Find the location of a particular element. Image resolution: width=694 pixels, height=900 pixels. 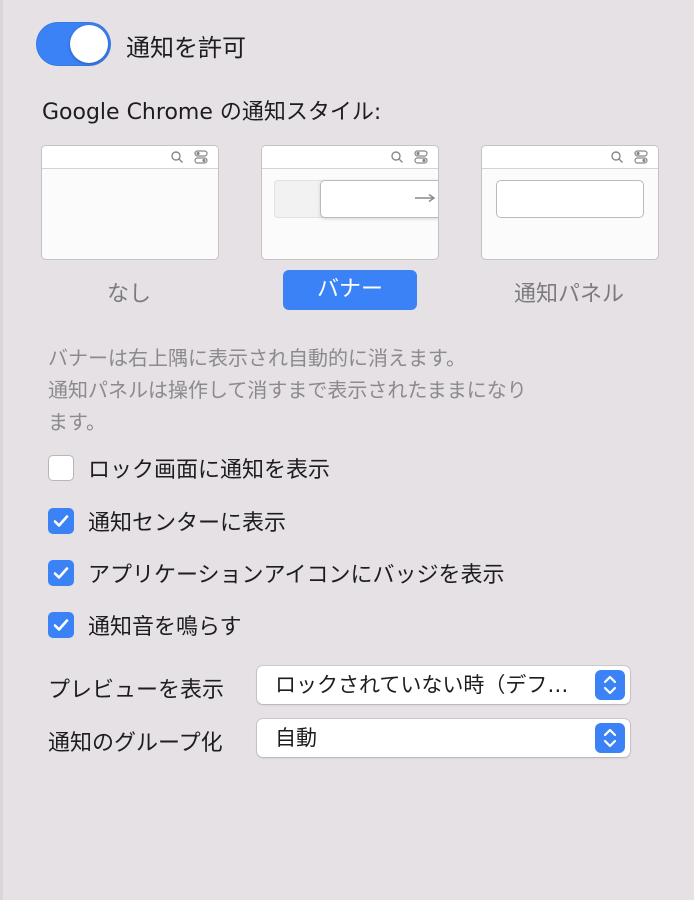

toggle-knob is located at coordinates (89, 44).